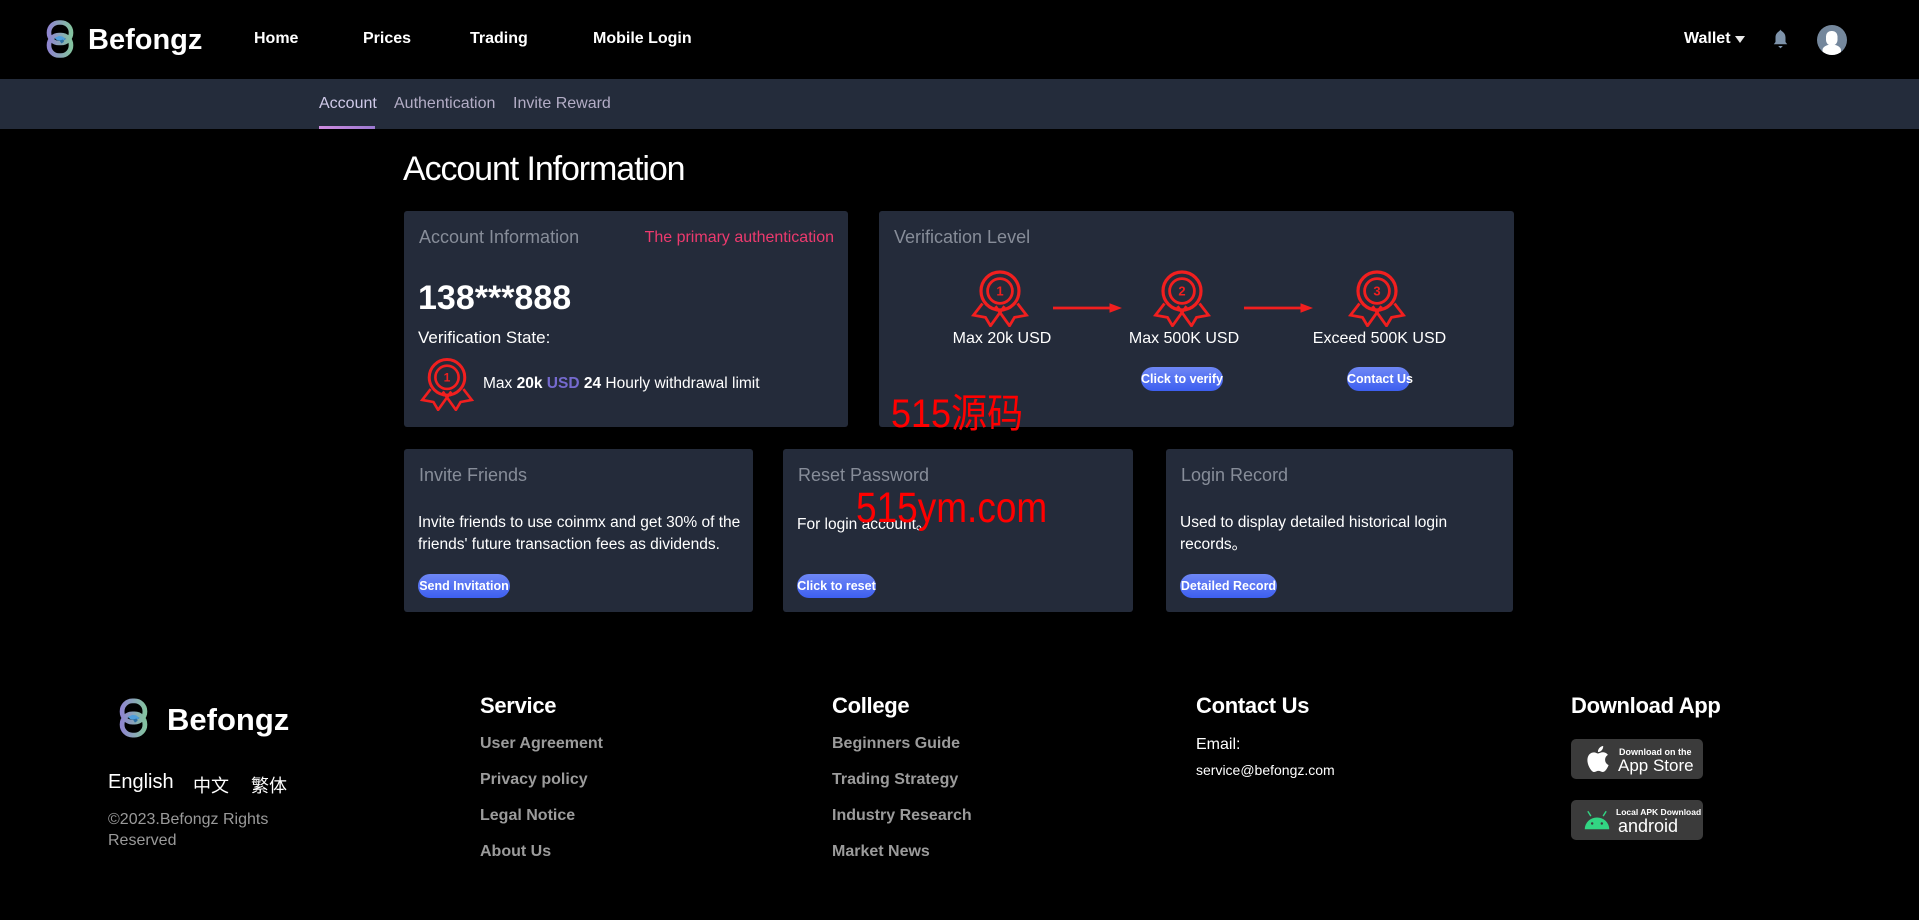  Describe the element at coordinates (1376, 291) in the screenshot. I see `svg-text: 3` at that location.